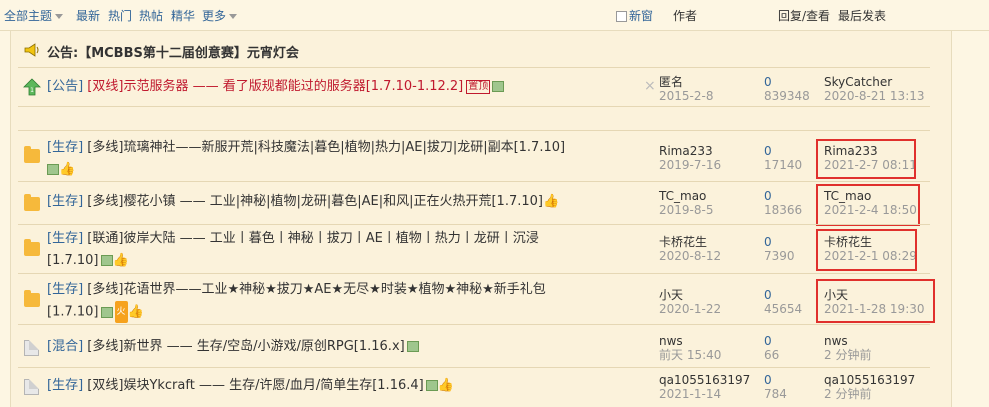 The height and width of the screenshot is (407, 989). Describe the element at coordinates (34, 15) in the screenshot. I see `all-topics-dropdown: 全部主题` at that location.